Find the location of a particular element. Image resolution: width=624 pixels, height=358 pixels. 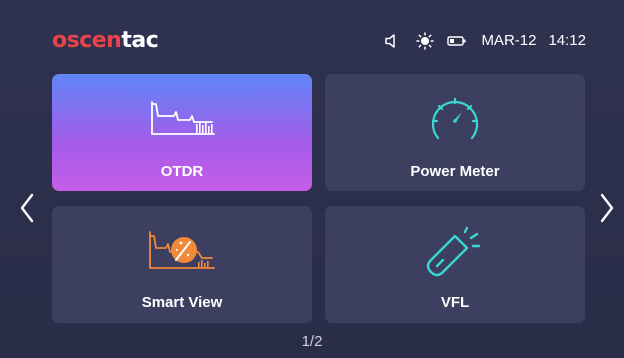

previous-page-arrow-icon is located at coordinates (27, 208).